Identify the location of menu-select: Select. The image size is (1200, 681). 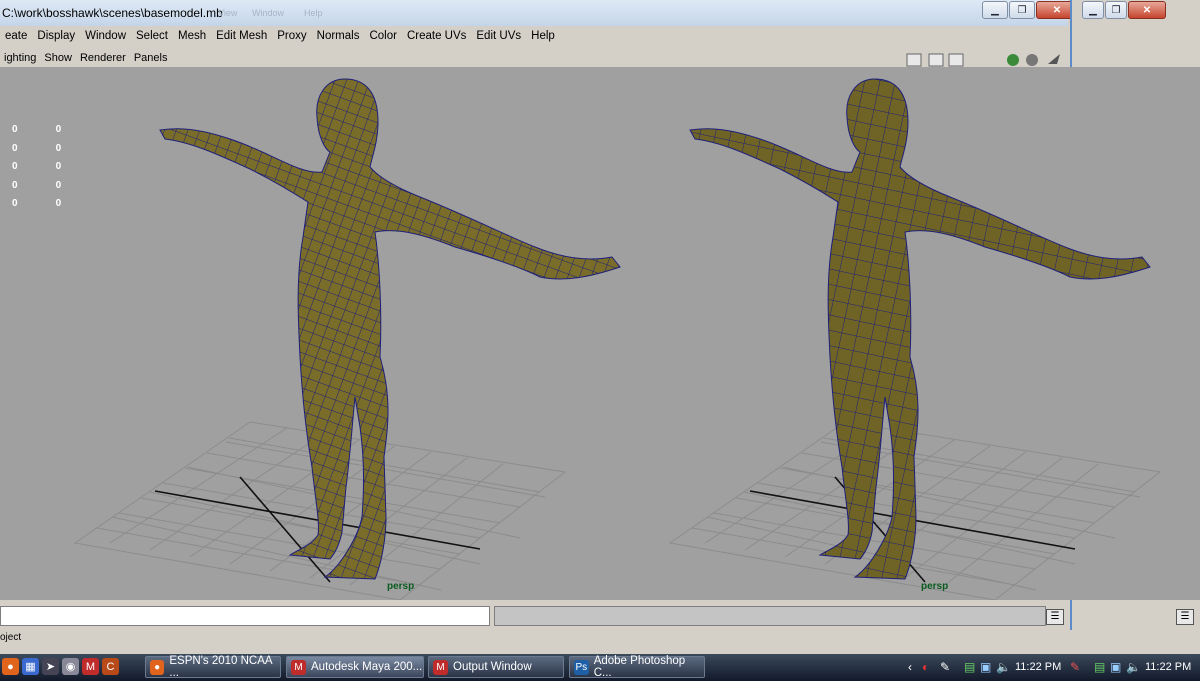
(152, 36).